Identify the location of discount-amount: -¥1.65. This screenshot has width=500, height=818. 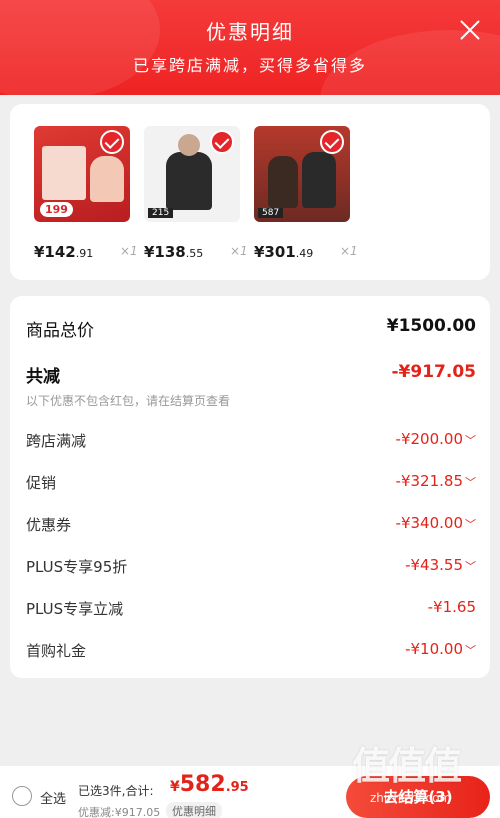
(451, 607).